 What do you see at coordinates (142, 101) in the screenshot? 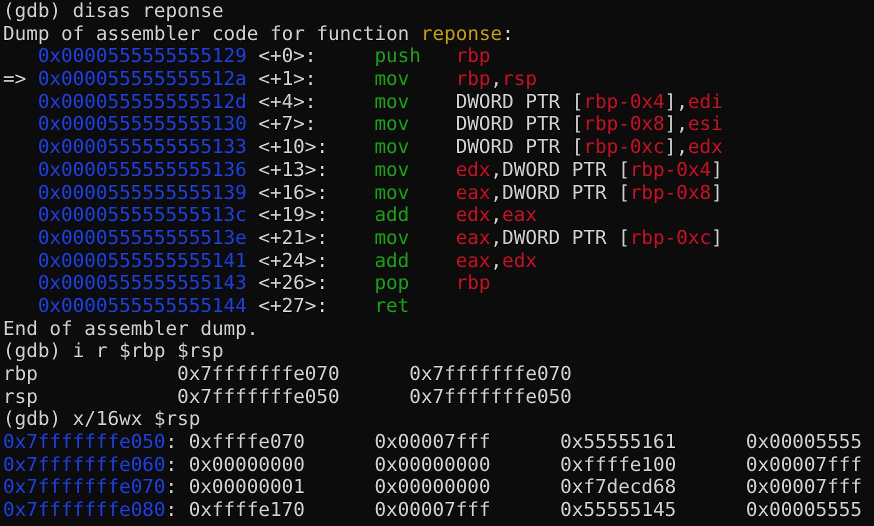
I see `address-text: 0x000055555555512d` at bounding box center [142, 101].